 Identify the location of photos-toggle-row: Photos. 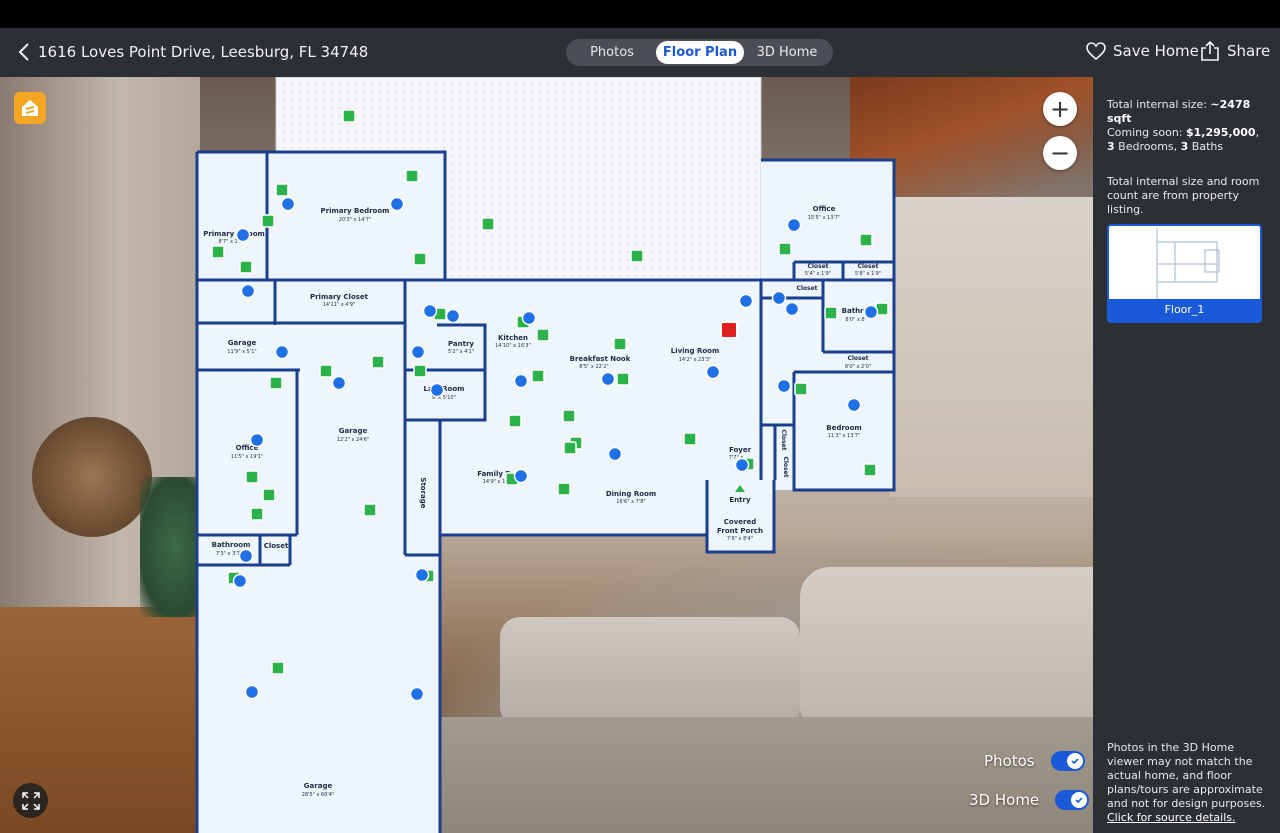
(1034, 761).